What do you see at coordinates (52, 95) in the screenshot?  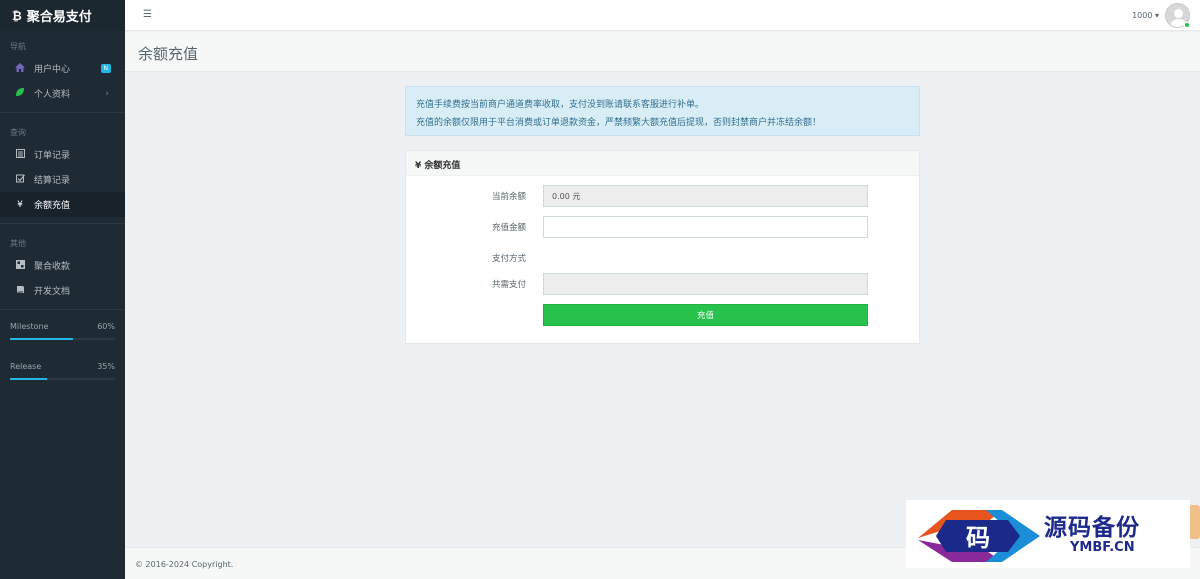 I see `sidebar-item-label: 个人资料` at bounding box center [52, 95].